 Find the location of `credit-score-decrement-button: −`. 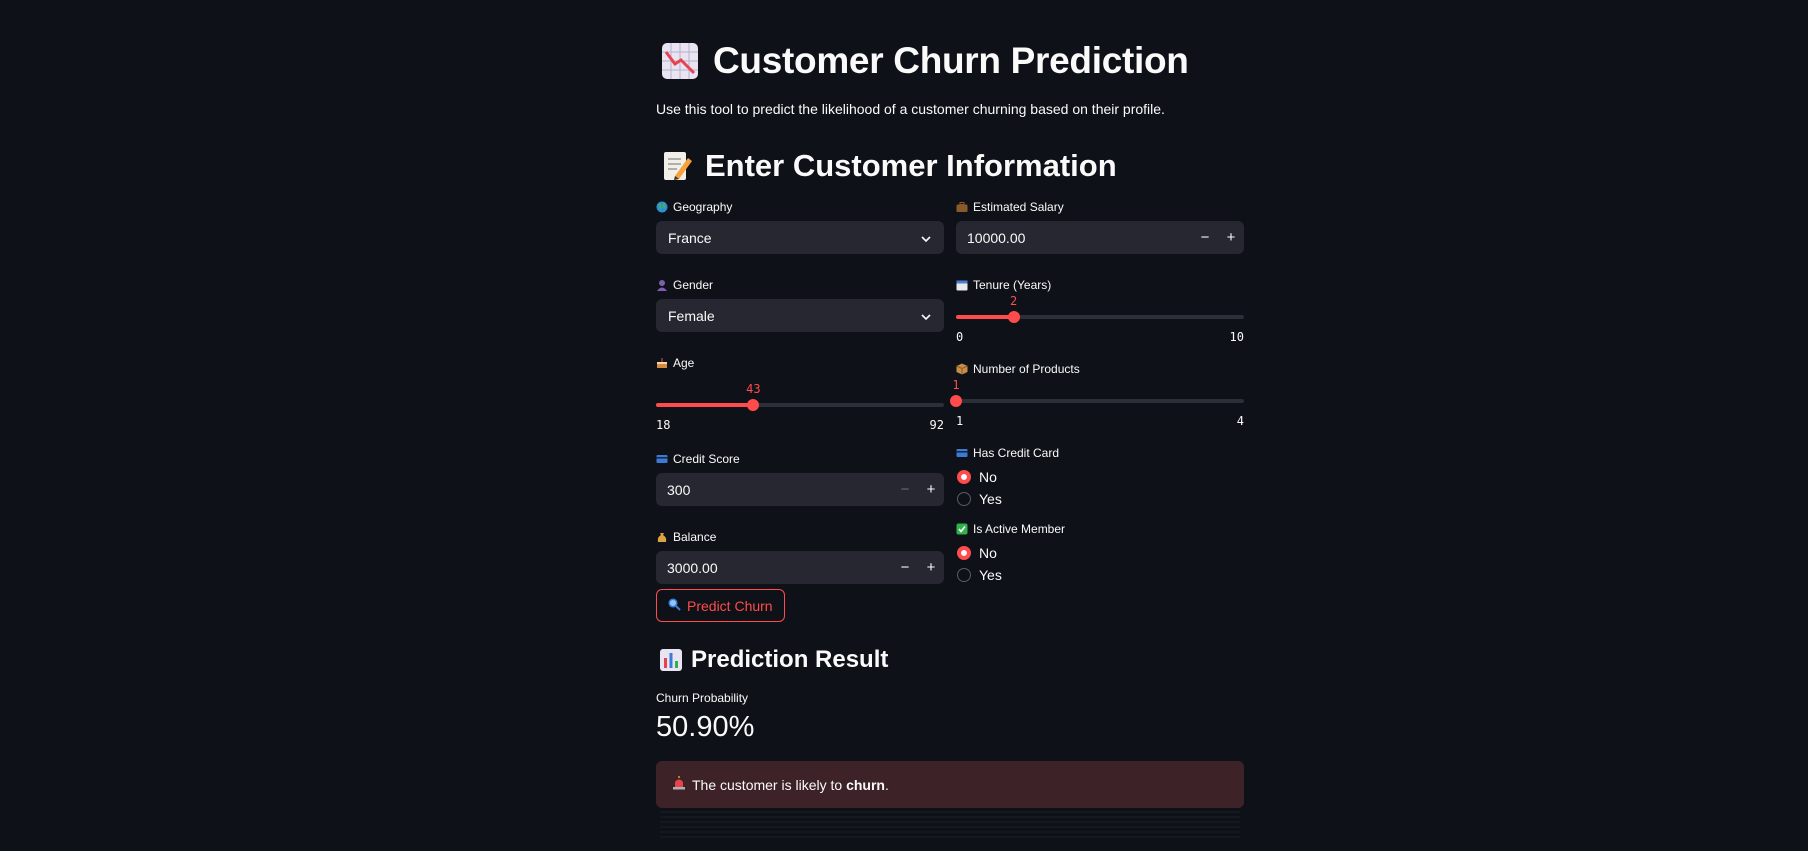

credit-score-decrement-button: − is located at coordinates (905, 489).